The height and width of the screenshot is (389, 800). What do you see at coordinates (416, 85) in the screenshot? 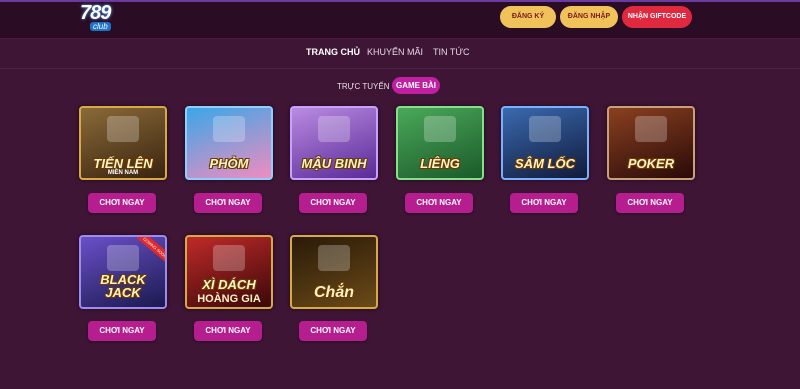
I see `filter-card-games-tab: GAME BÀI` at bounding box center [416, 85].